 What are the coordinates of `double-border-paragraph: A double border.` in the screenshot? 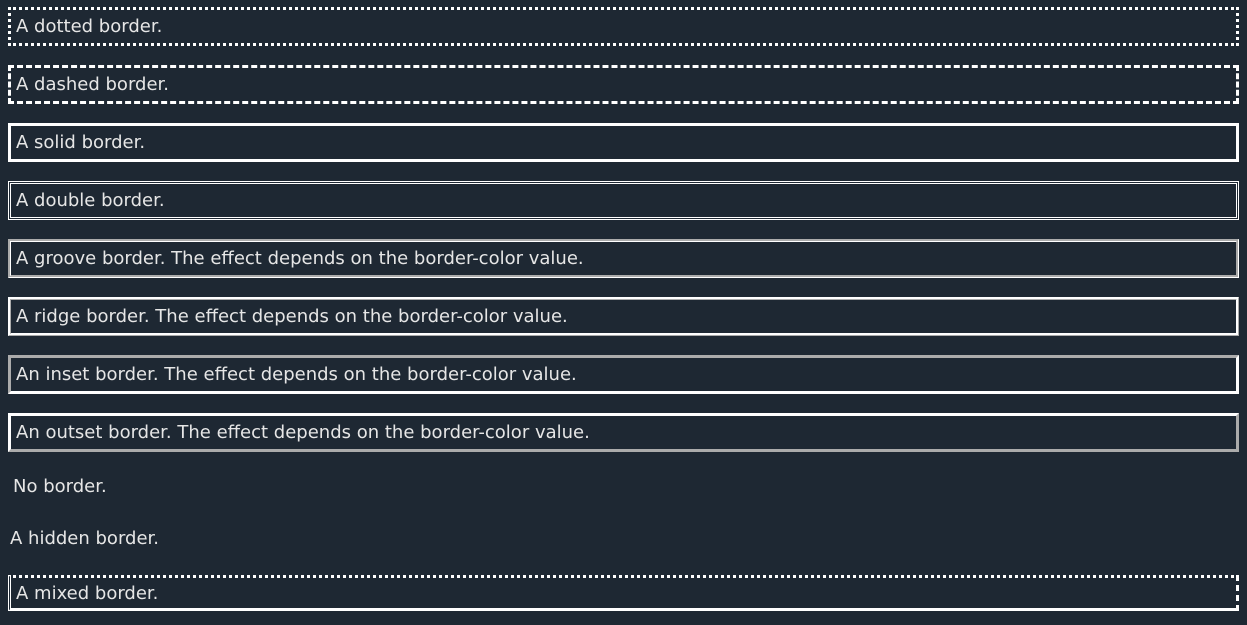 It's located at (623, 200).